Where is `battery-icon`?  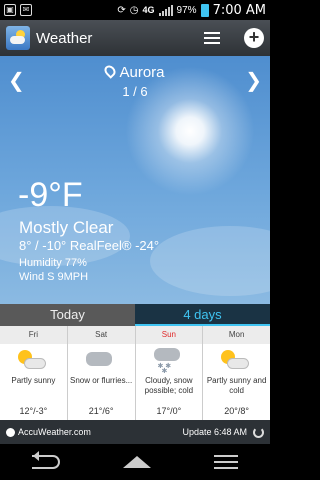 battery-icon is located at coordinates (204, 10).